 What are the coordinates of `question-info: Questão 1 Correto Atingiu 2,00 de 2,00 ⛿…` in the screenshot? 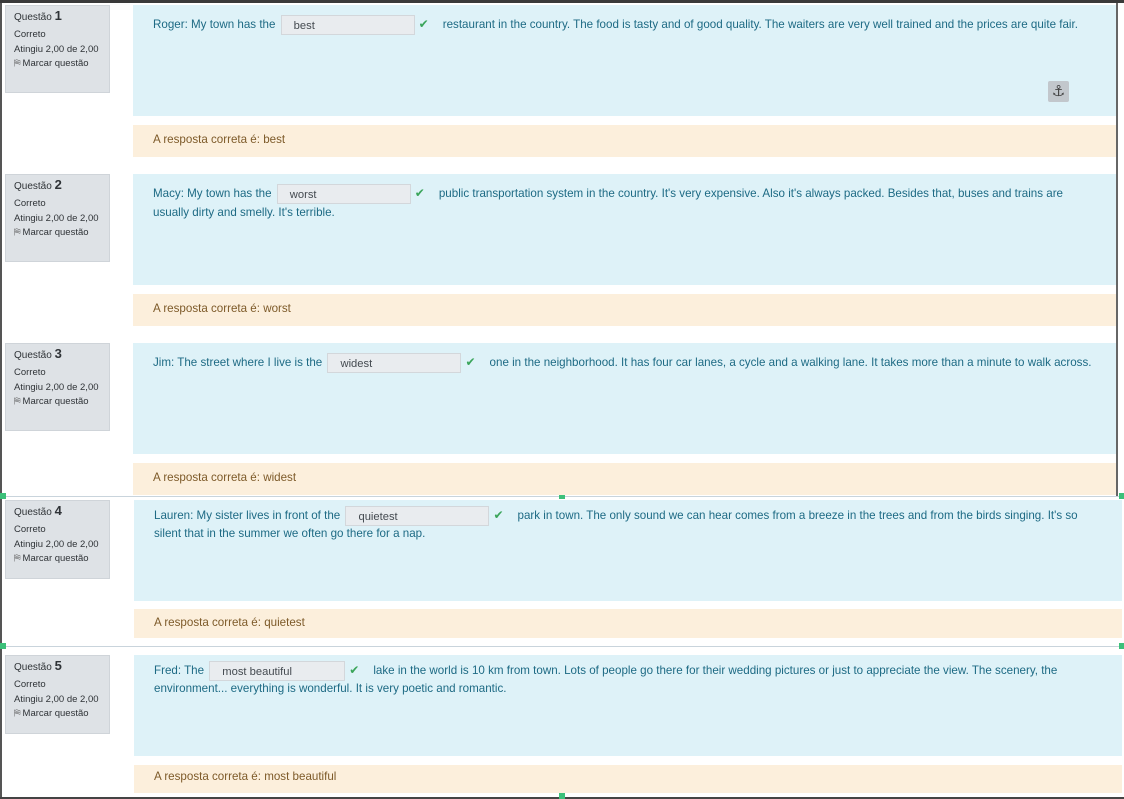 It's located at (57, 49).